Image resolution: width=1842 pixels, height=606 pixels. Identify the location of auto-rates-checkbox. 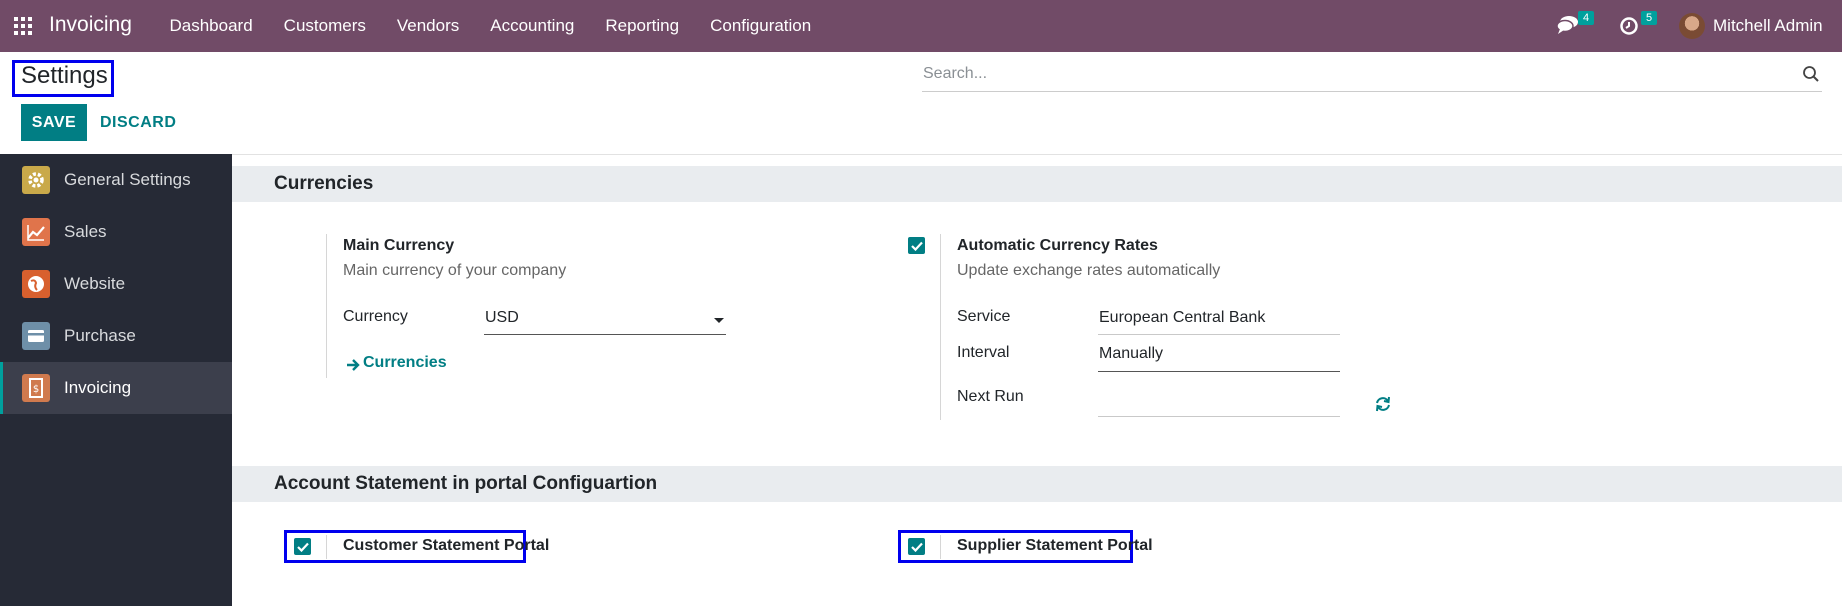
(916, 245).